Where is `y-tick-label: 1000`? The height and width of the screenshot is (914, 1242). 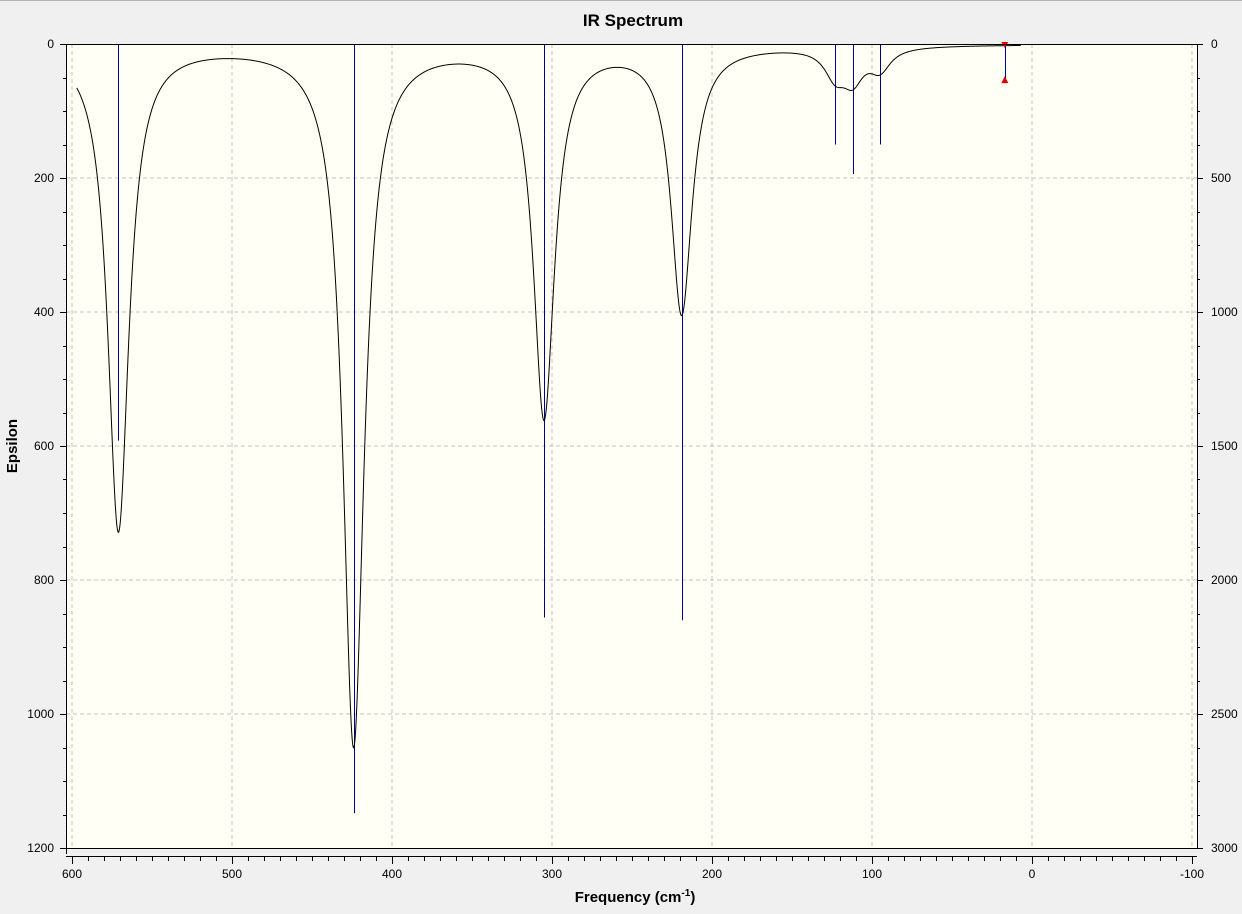
y-tick-label: 1000 is located at coordinates (40, 714).